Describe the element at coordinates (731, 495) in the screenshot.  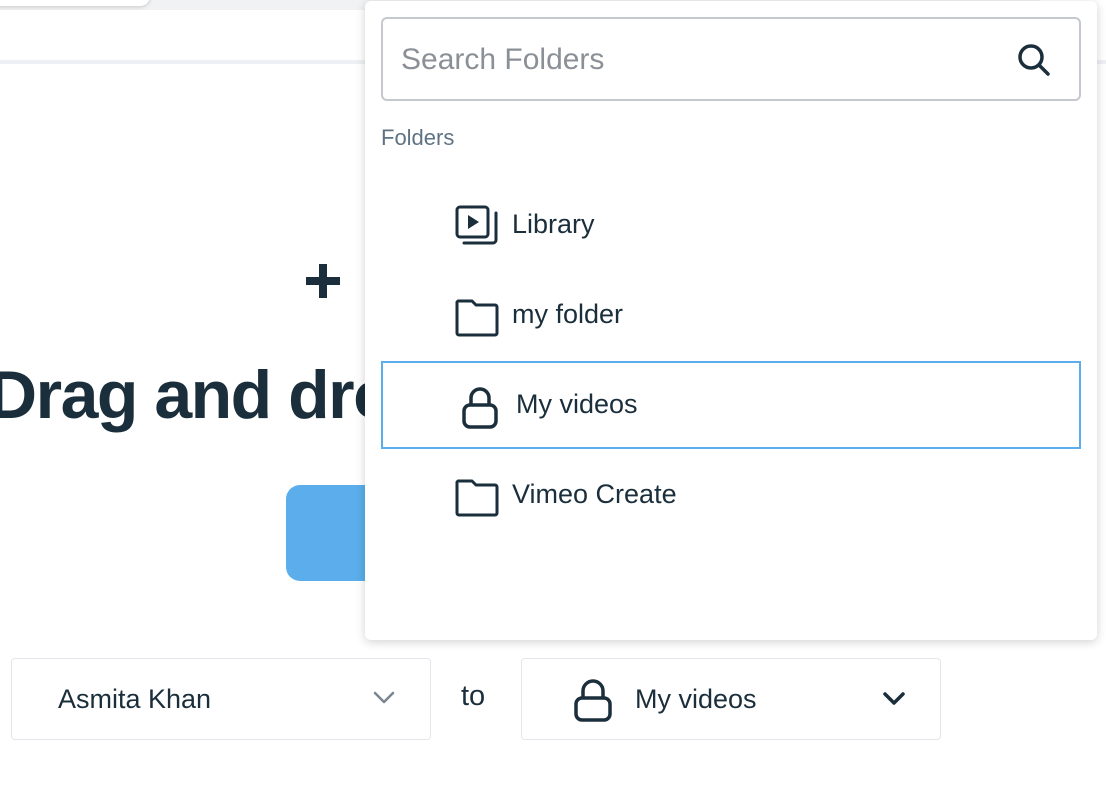
I see `folder-item-vimeo-create: Vimeo Create` at that location.